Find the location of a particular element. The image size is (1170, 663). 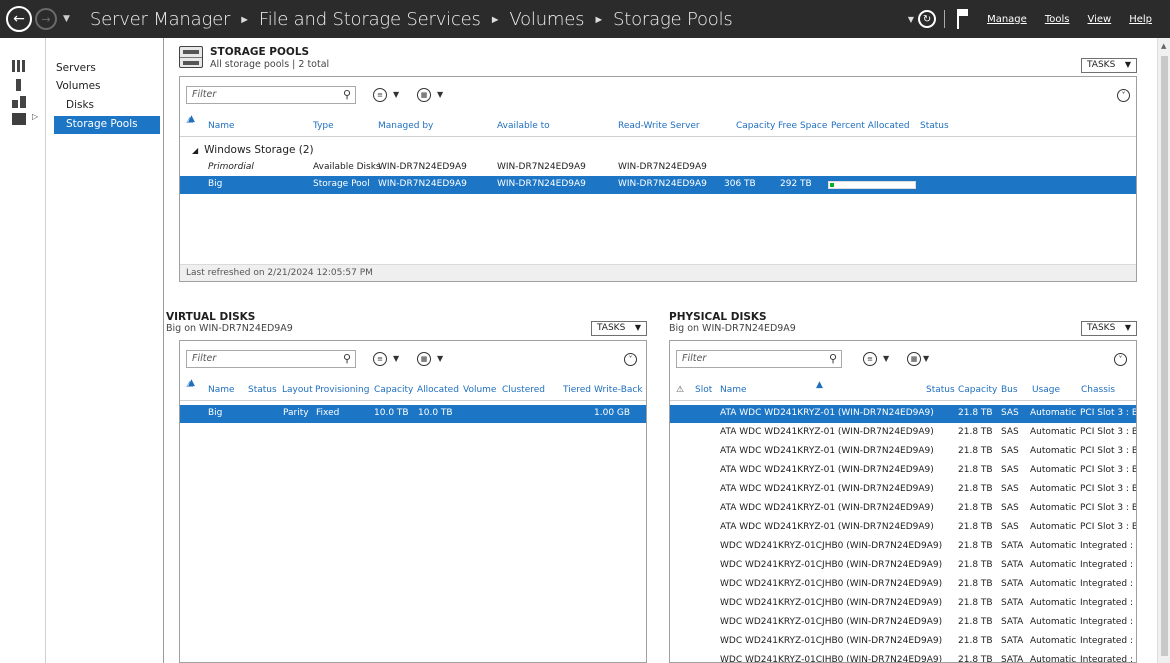

column-layout: Layout is located at coordinates (297, 390).